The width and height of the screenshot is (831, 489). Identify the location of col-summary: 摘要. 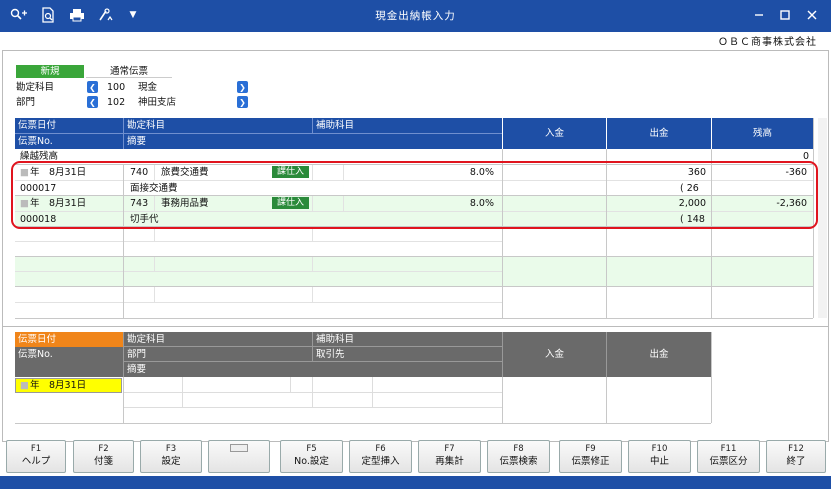
(313, 141).